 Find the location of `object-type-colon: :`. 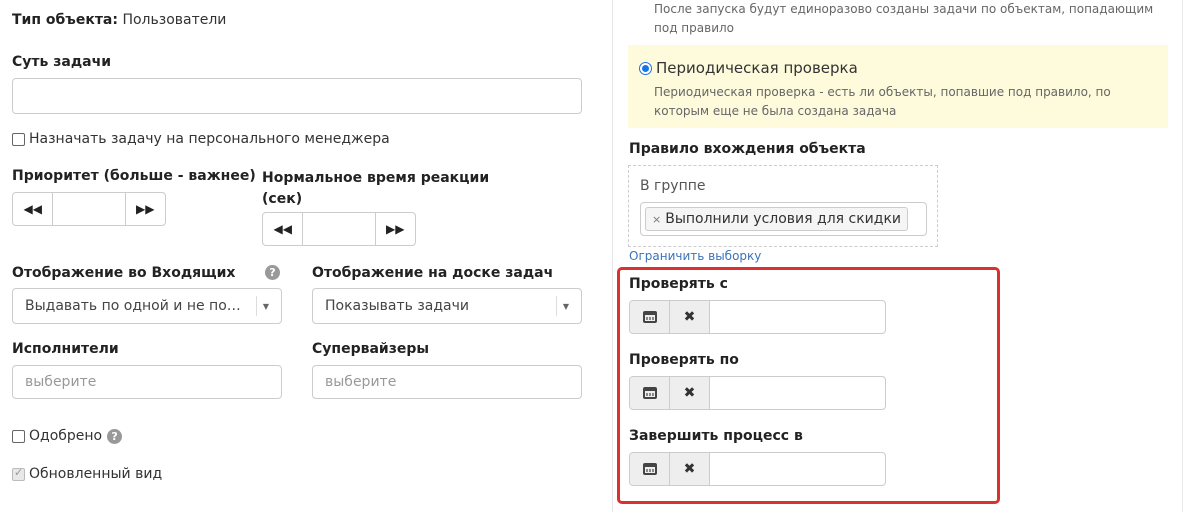

object-type-colon: : is located at coordinates (115, 20).